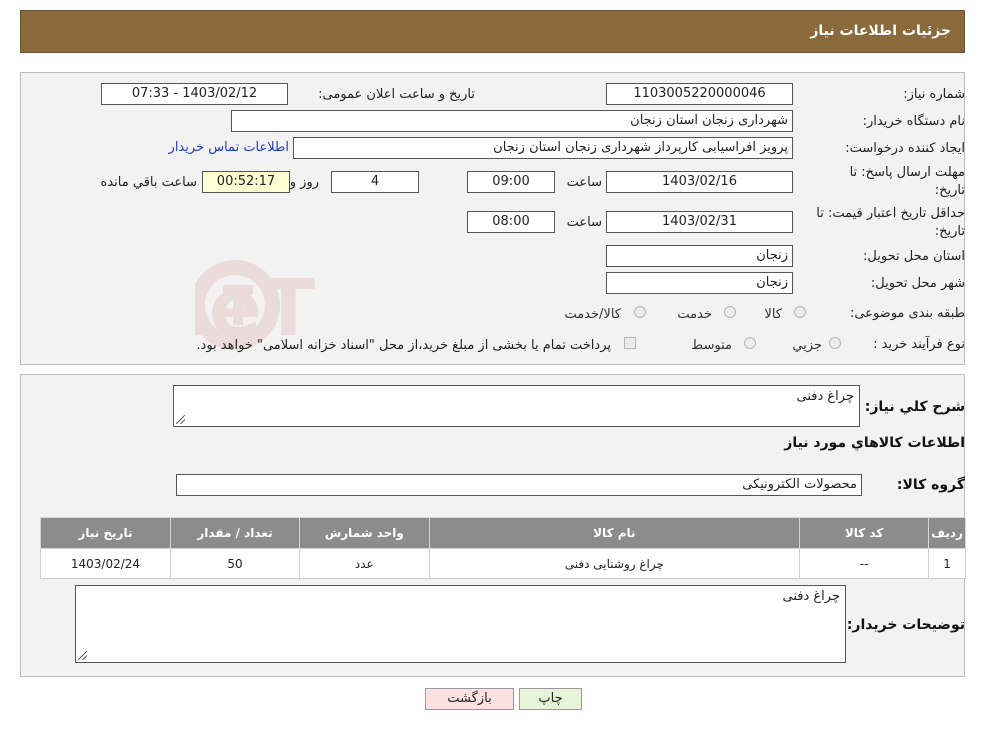  What do you see at coordinates (913, 121) in the screenshot?
I see `buyer-org-label: نام دستگاه خریدار:` at bounding box center [913, 121].